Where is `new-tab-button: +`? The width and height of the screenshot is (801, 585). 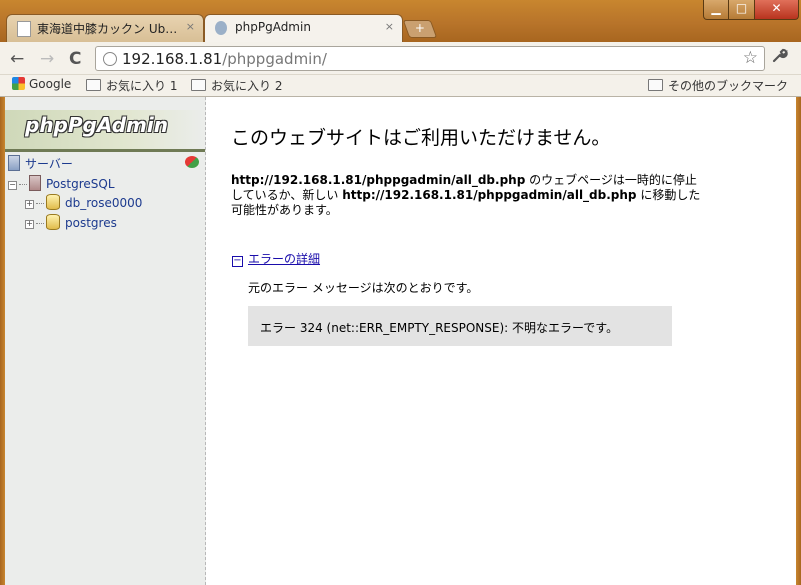
new-tab-button: + is located at coordinates (420, 29).